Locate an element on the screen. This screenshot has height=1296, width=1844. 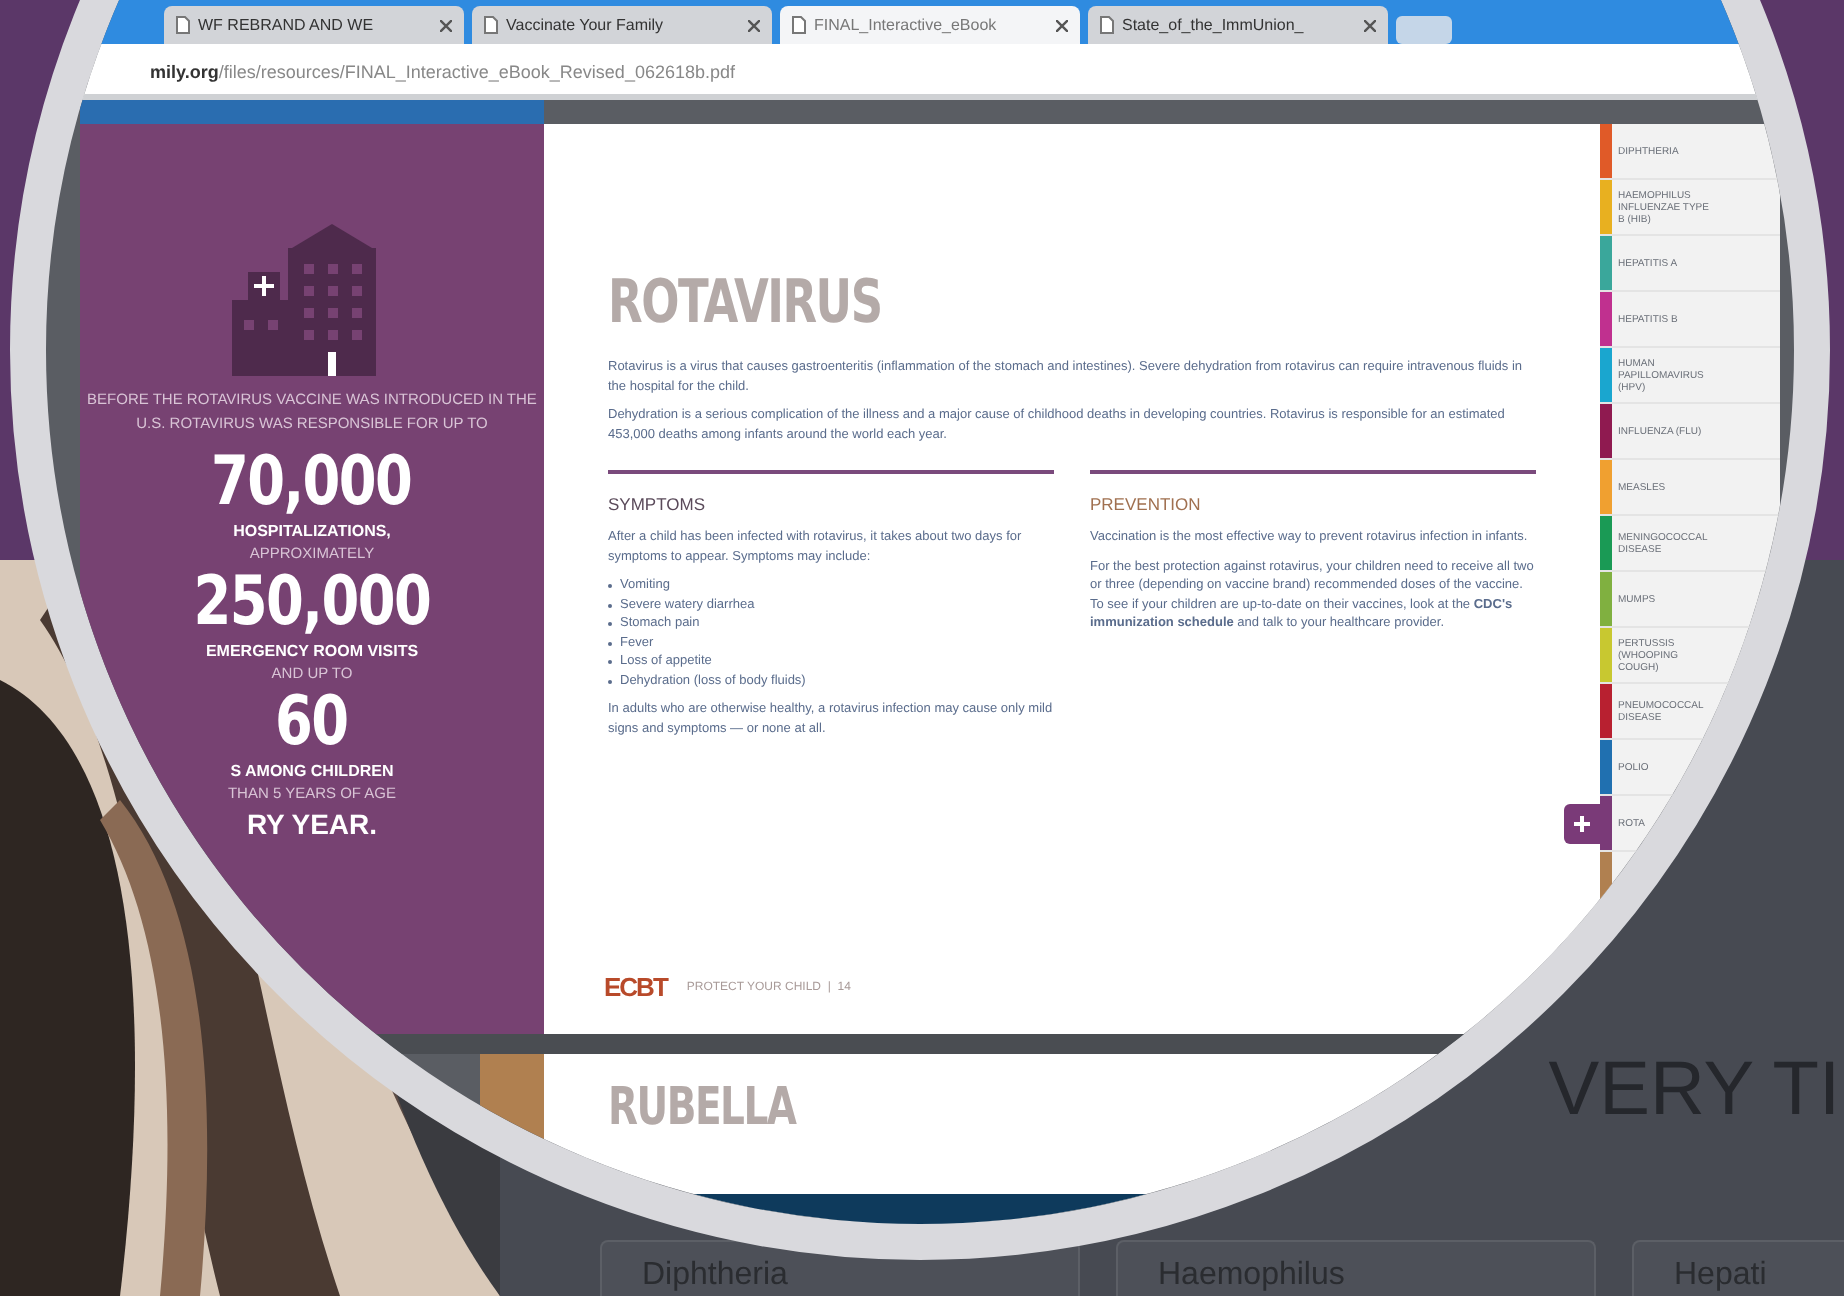
stat-text: S AMONG CHILDREN is located at coordinates (312, 771).